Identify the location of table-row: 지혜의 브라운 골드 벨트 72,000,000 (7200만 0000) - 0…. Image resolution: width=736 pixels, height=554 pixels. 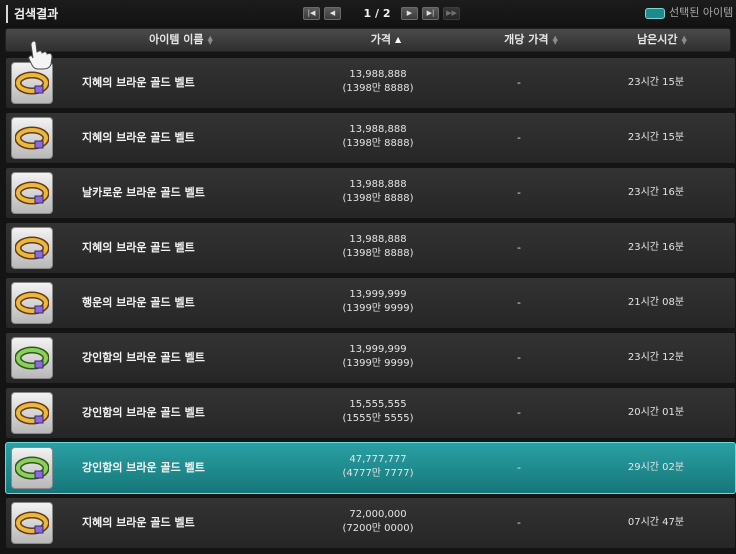
(370, 523).